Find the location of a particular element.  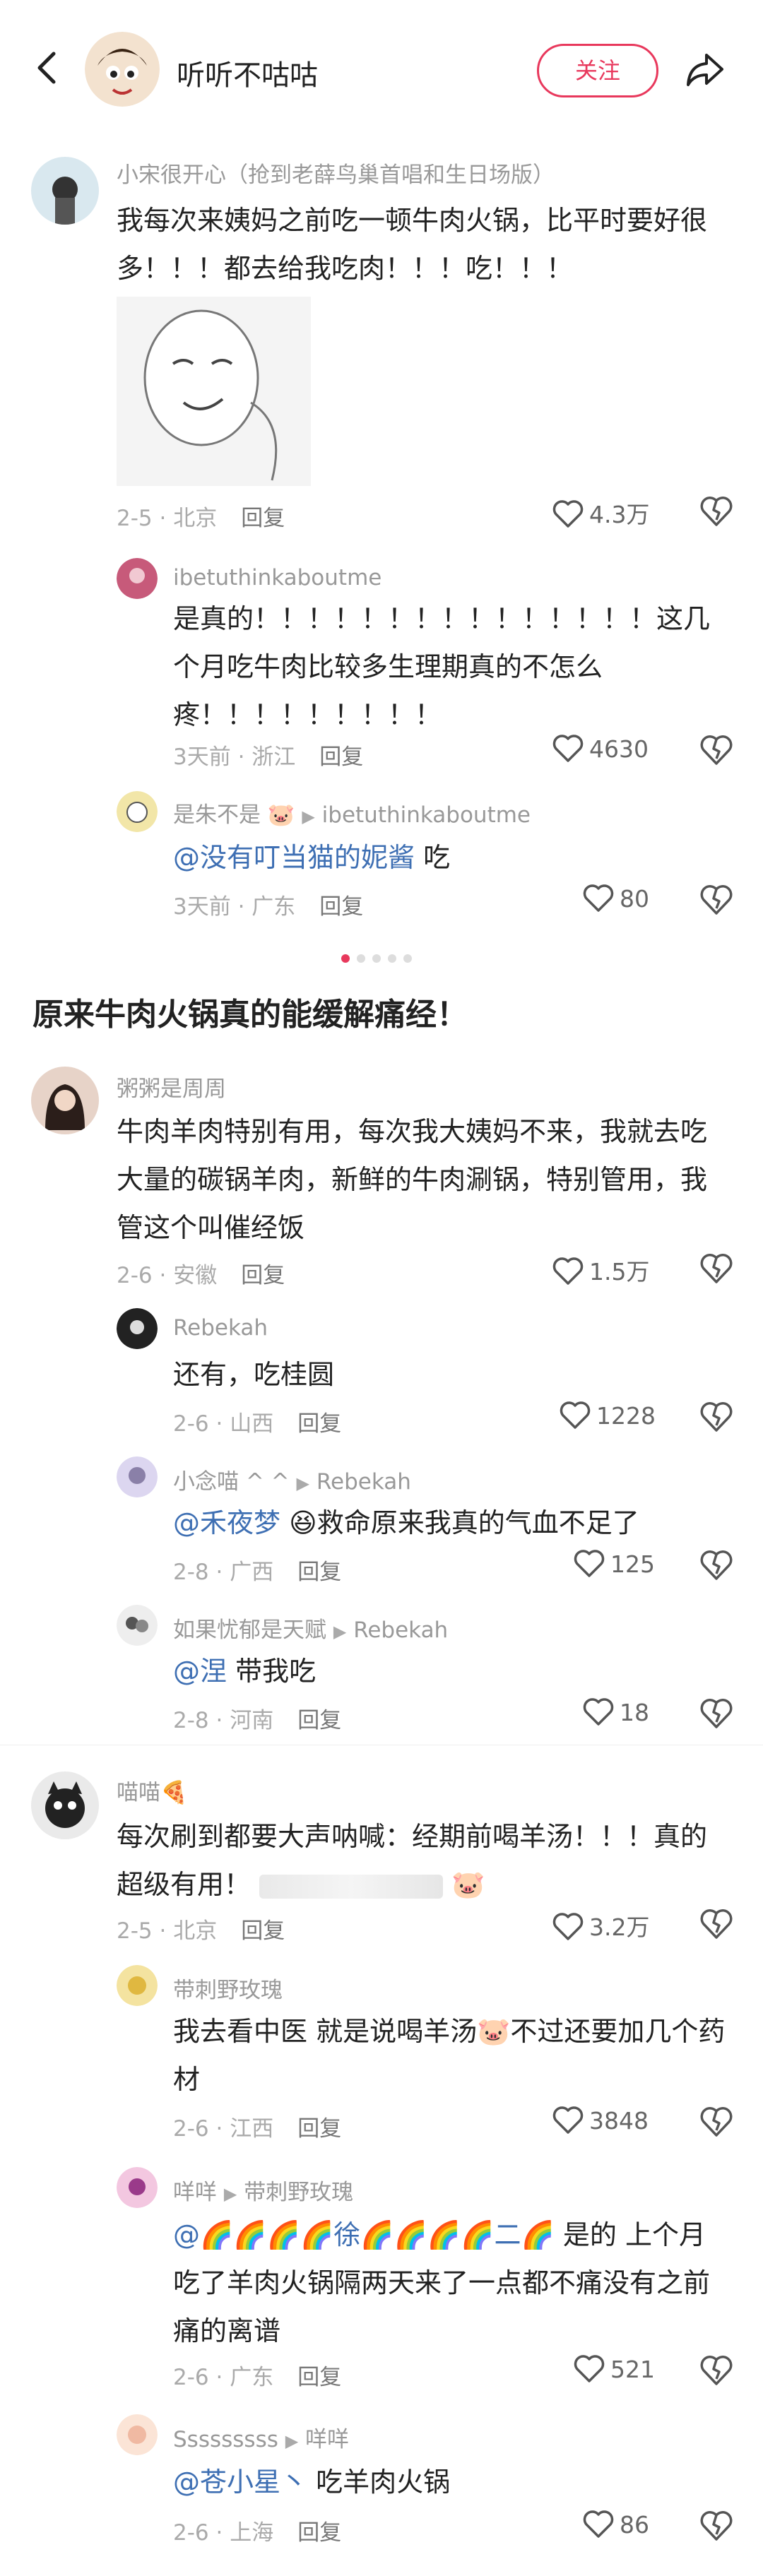

comment-time: 2-8 · 广西 is located at coordinates (223, 1572).